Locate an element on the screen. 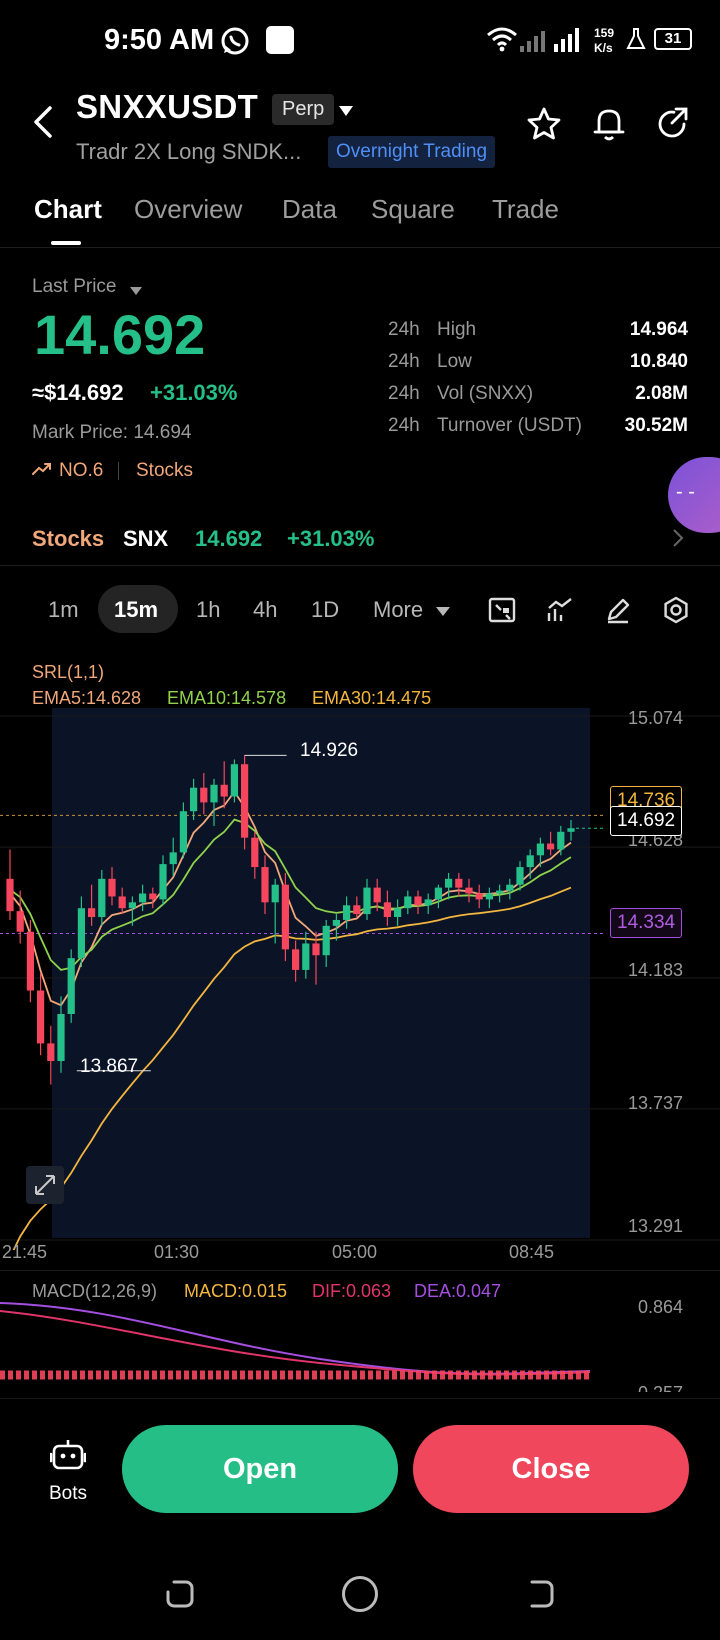  timeframe-1d: 1D is located at coordinates (325, 610).